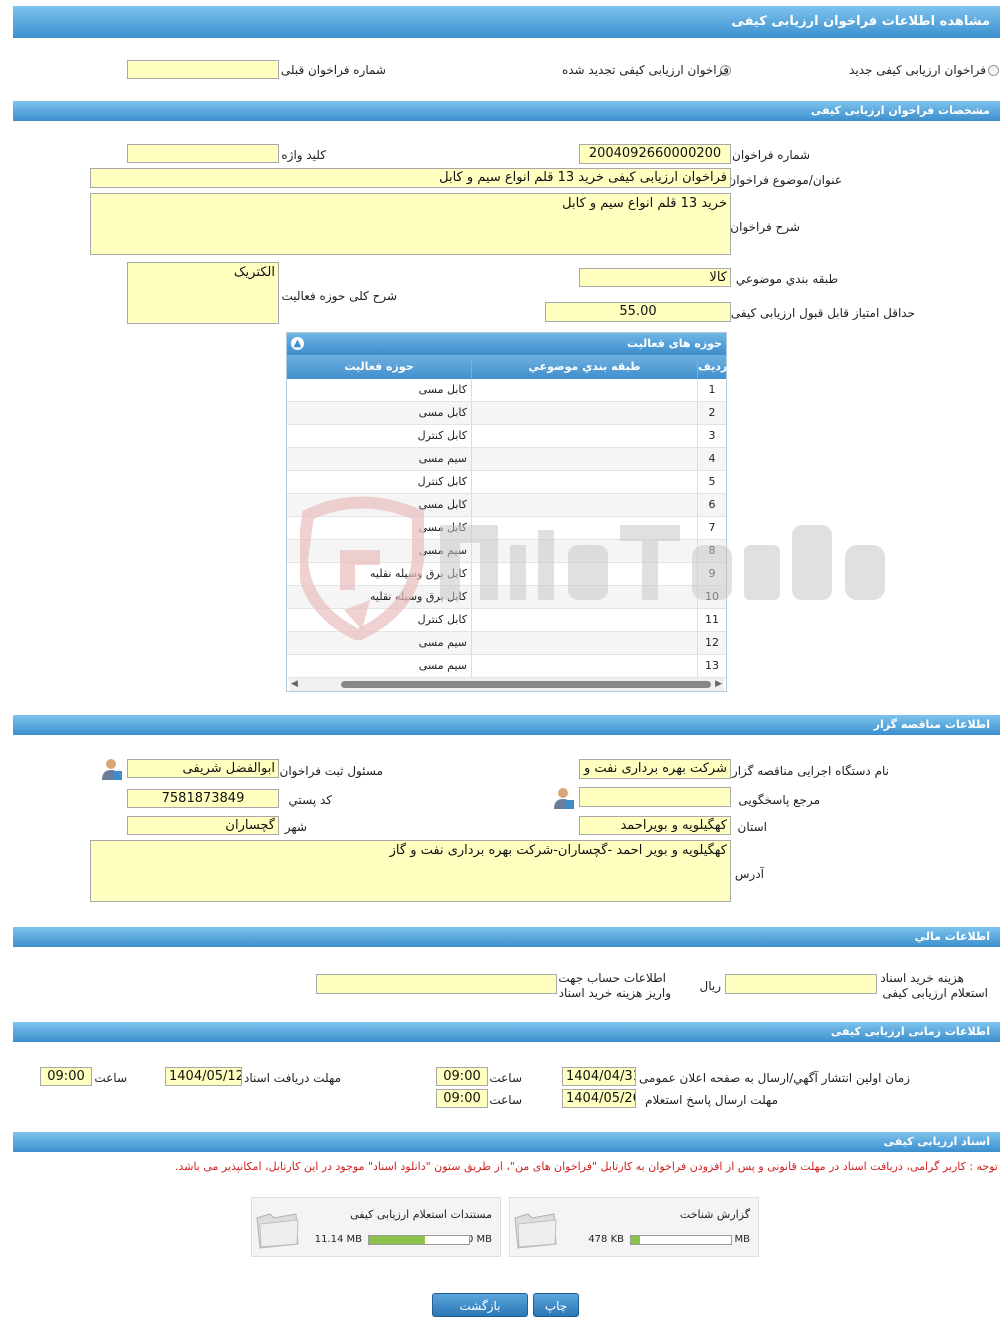  I want to click on radio-new-label: فراخوان ارزیابی کیفی جدید, so click(917, 70).